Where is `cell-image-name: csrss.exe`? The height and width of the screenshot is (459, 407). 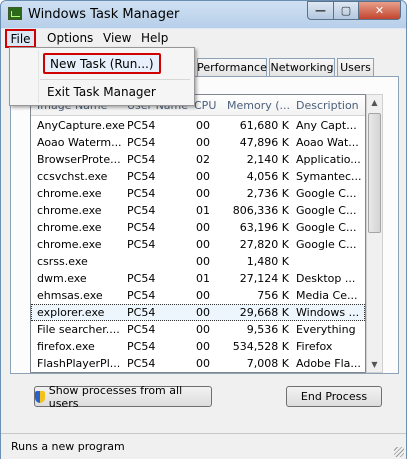 cell-image-name: csrss.exe is located at coordinates (62, 261).